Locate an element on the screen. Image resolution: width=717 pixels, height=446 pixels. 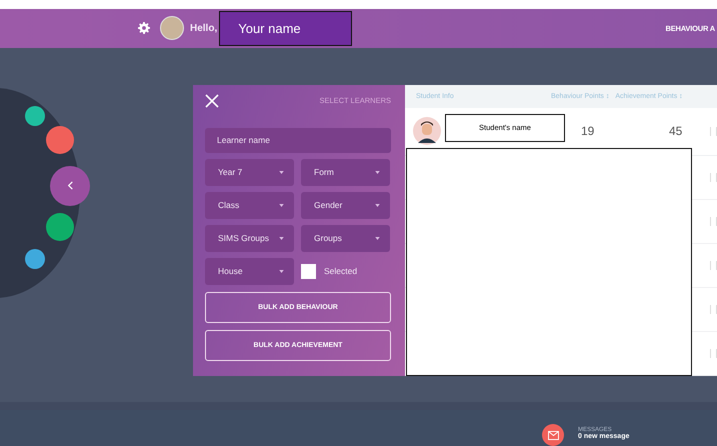
settings-icon is located at coordinates (144, 28).